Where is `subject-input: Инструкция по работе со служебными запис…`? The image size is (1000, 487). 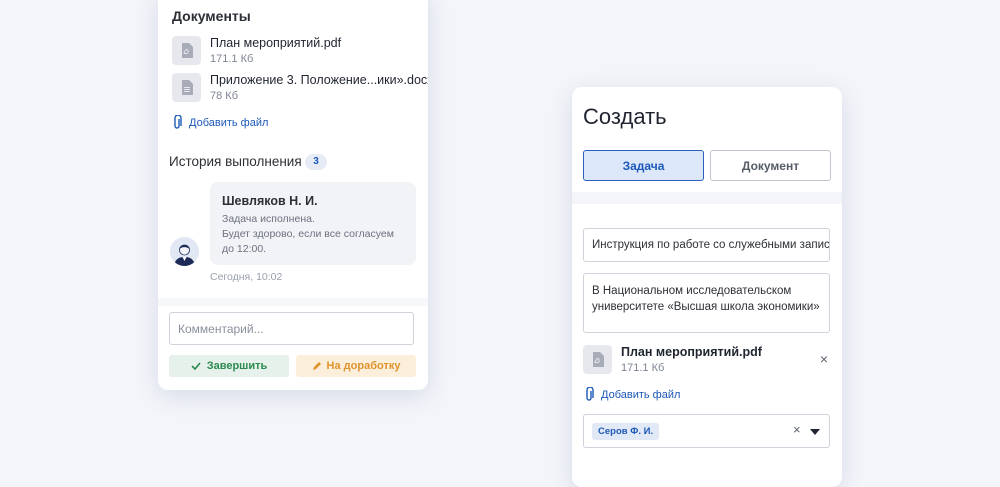
subject-input: Инструкция по работе со служебными запис… is located at coordinates (706, 245).